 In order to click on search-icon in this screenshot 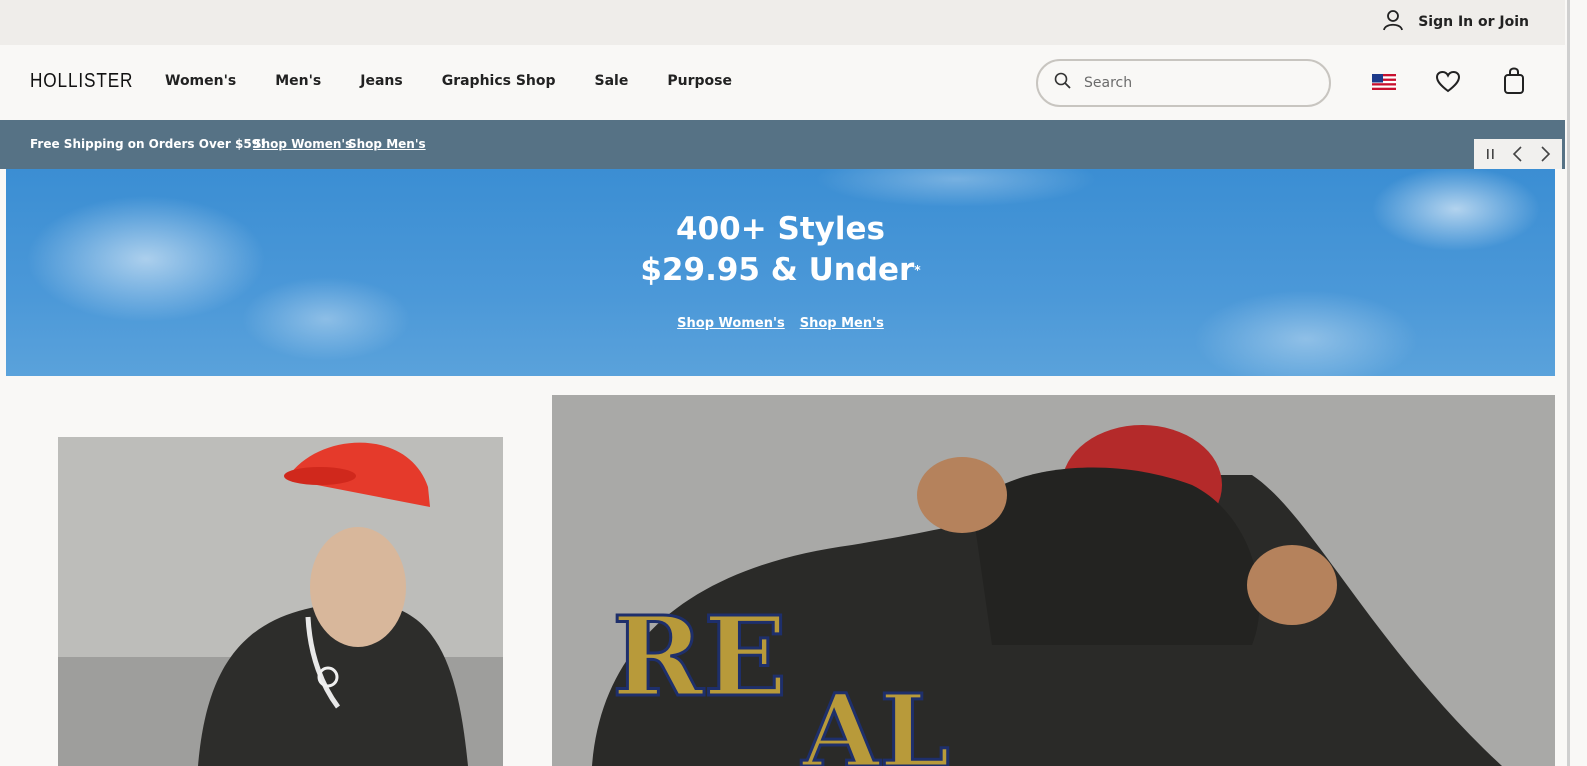, I will do `click(1063, 83)`.